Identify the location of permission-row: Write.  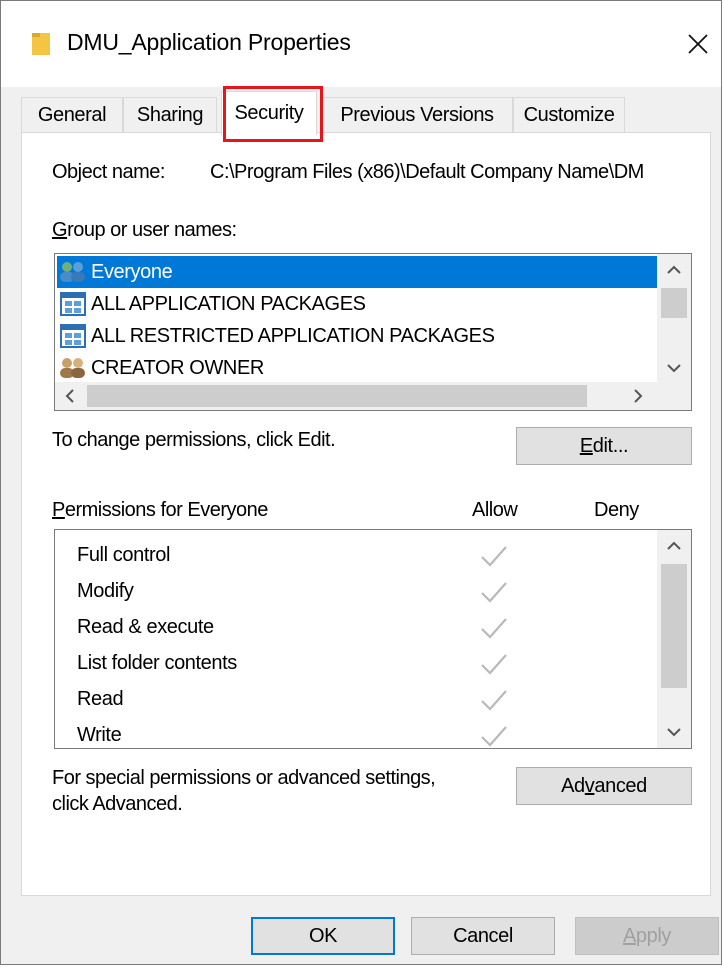
(355, 733).